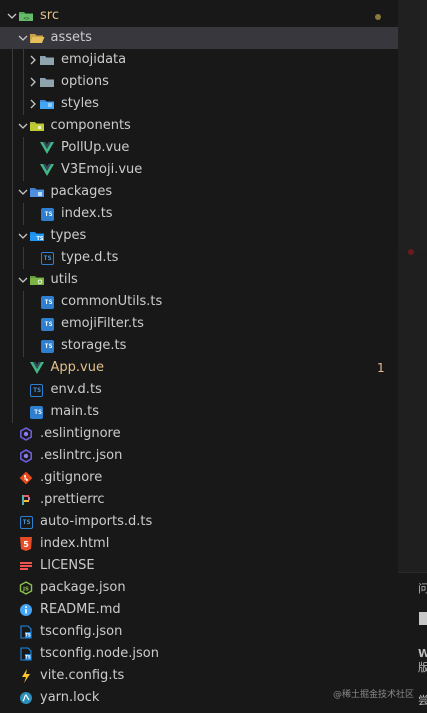  Describe the element at coordinates (99, 653) in the screenshot. I see `tree-item-label: tsconfig.node.json` at that location.